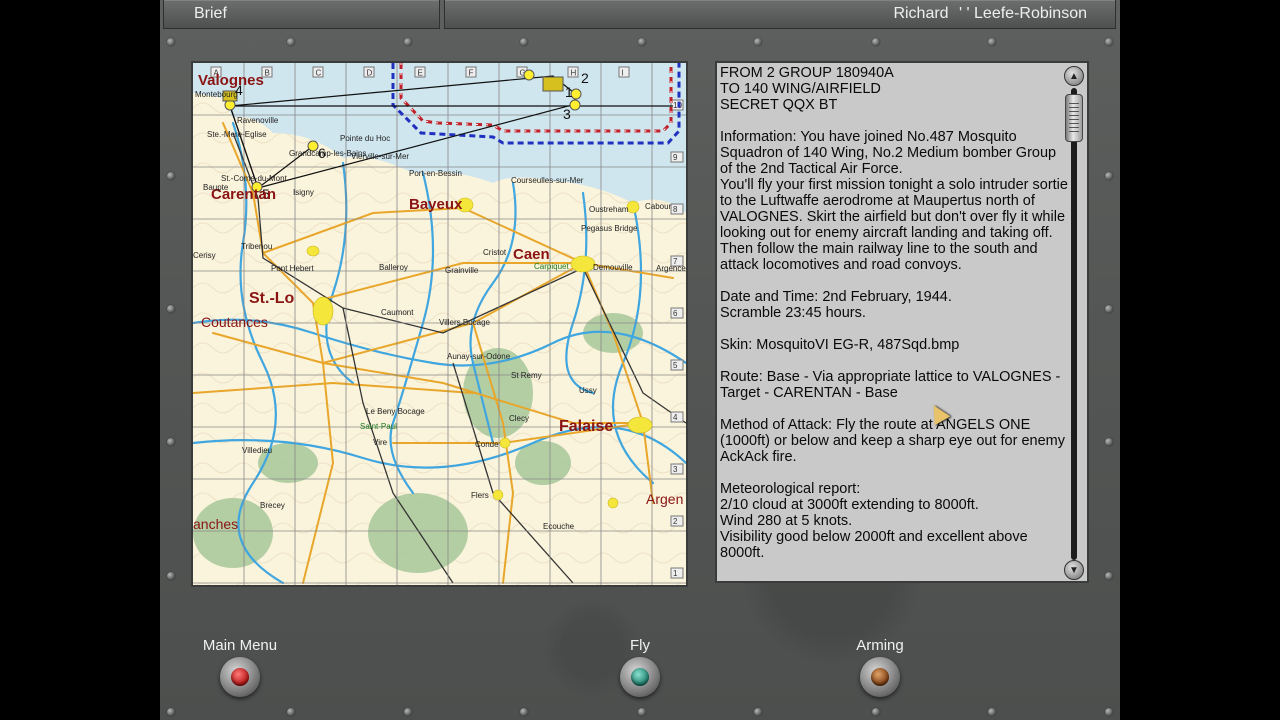 Image resolution: width=1280 pixels, height=720 pixels. What do you see at coordinates (380, 442) in the screenshot?
I see `svg-text: Vire` at bounding box center [380, 442].